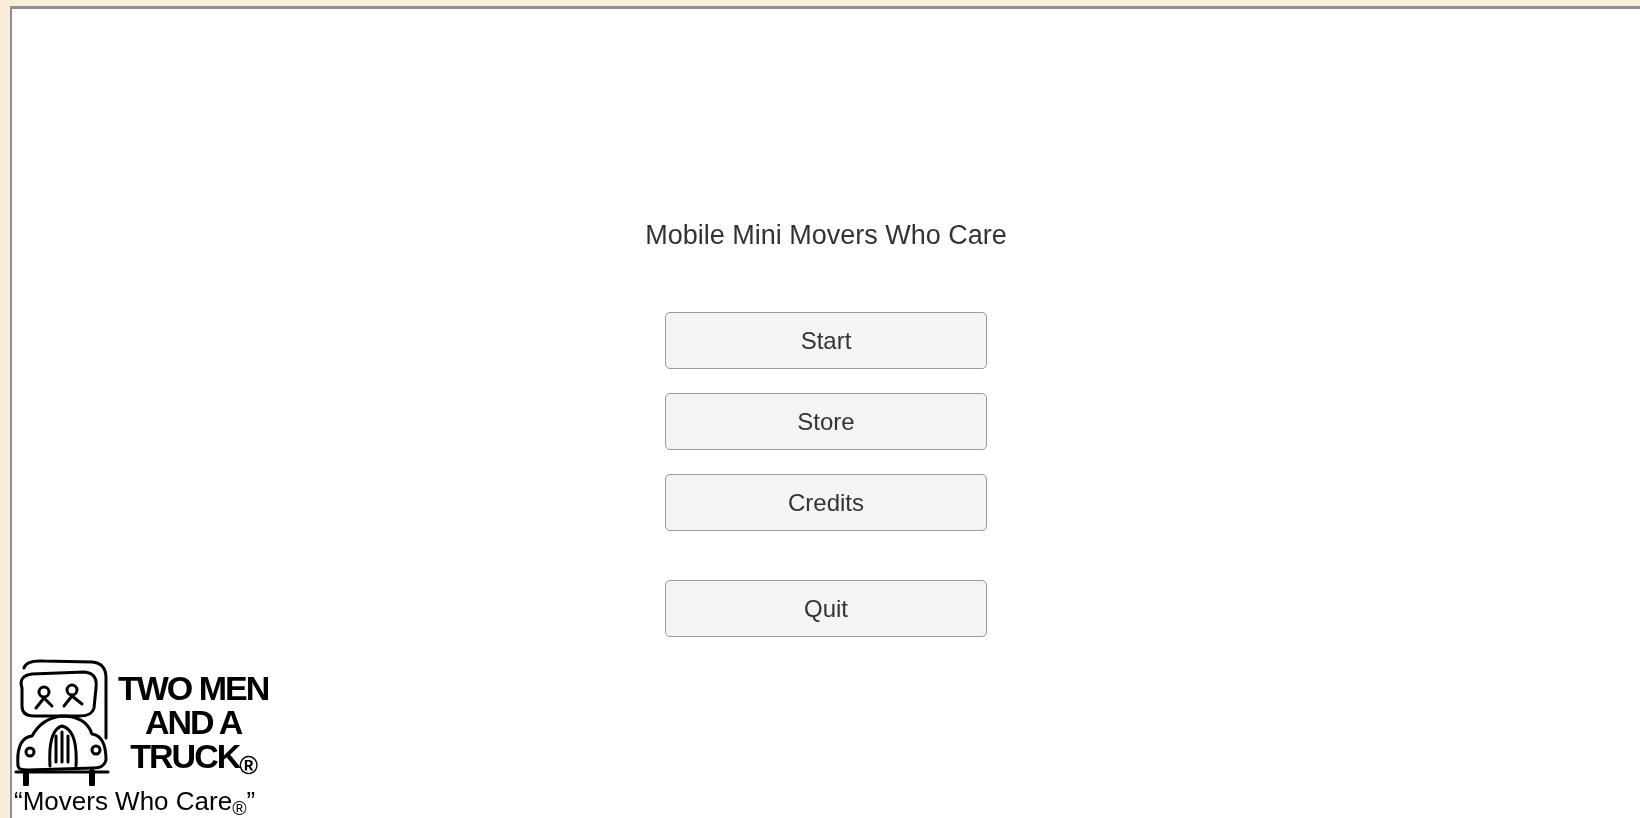  I want to click on menu-button: Quit, so click(826, 608).